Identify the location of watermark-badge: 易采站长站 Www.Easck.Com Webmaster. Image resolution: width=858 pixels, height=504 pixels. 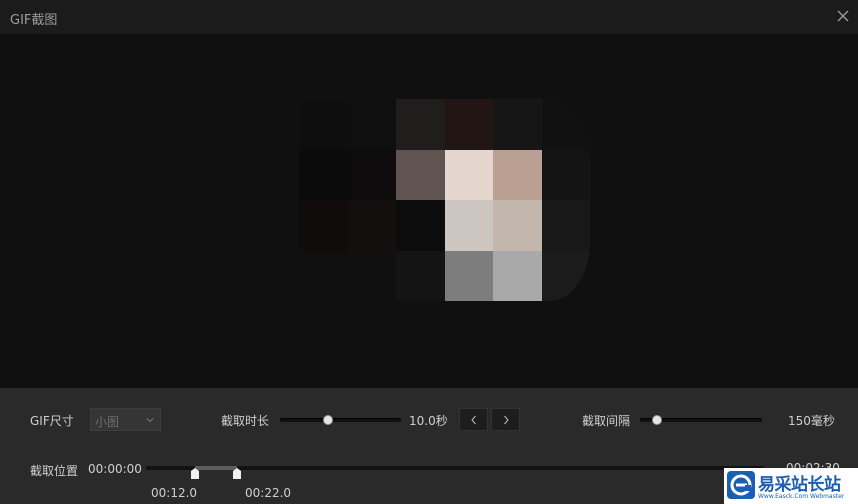
(791, 486).